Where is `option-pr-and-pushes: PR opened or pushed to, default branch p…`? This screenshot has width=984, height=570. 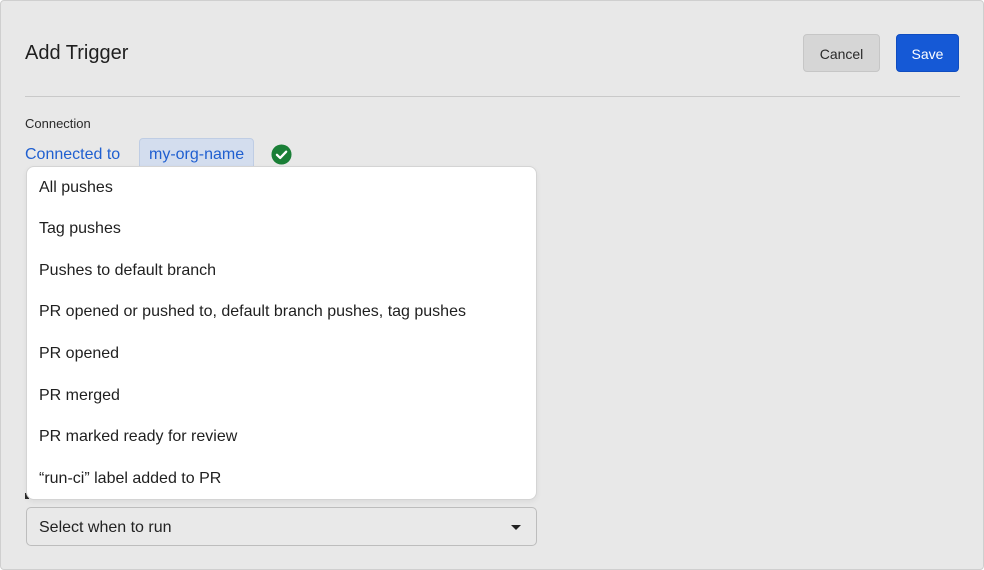 option-pr-and-pushes: PR opened or pushed to, default branch p… is located at coordinates (252, 312).